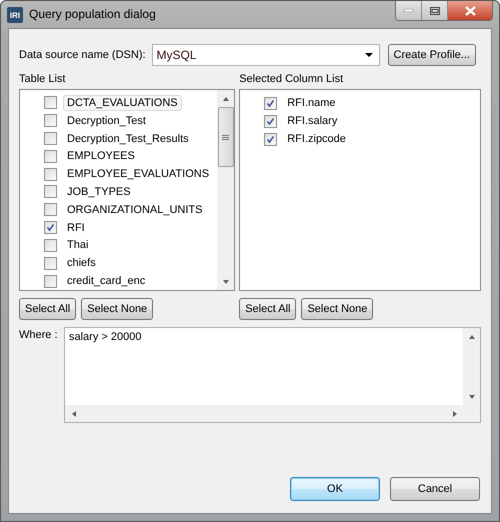  What do you see at coordinates (266, 55) in the screenshot?
I see `dsn-dropdown: MySQL` at bounding box center [266, 55].